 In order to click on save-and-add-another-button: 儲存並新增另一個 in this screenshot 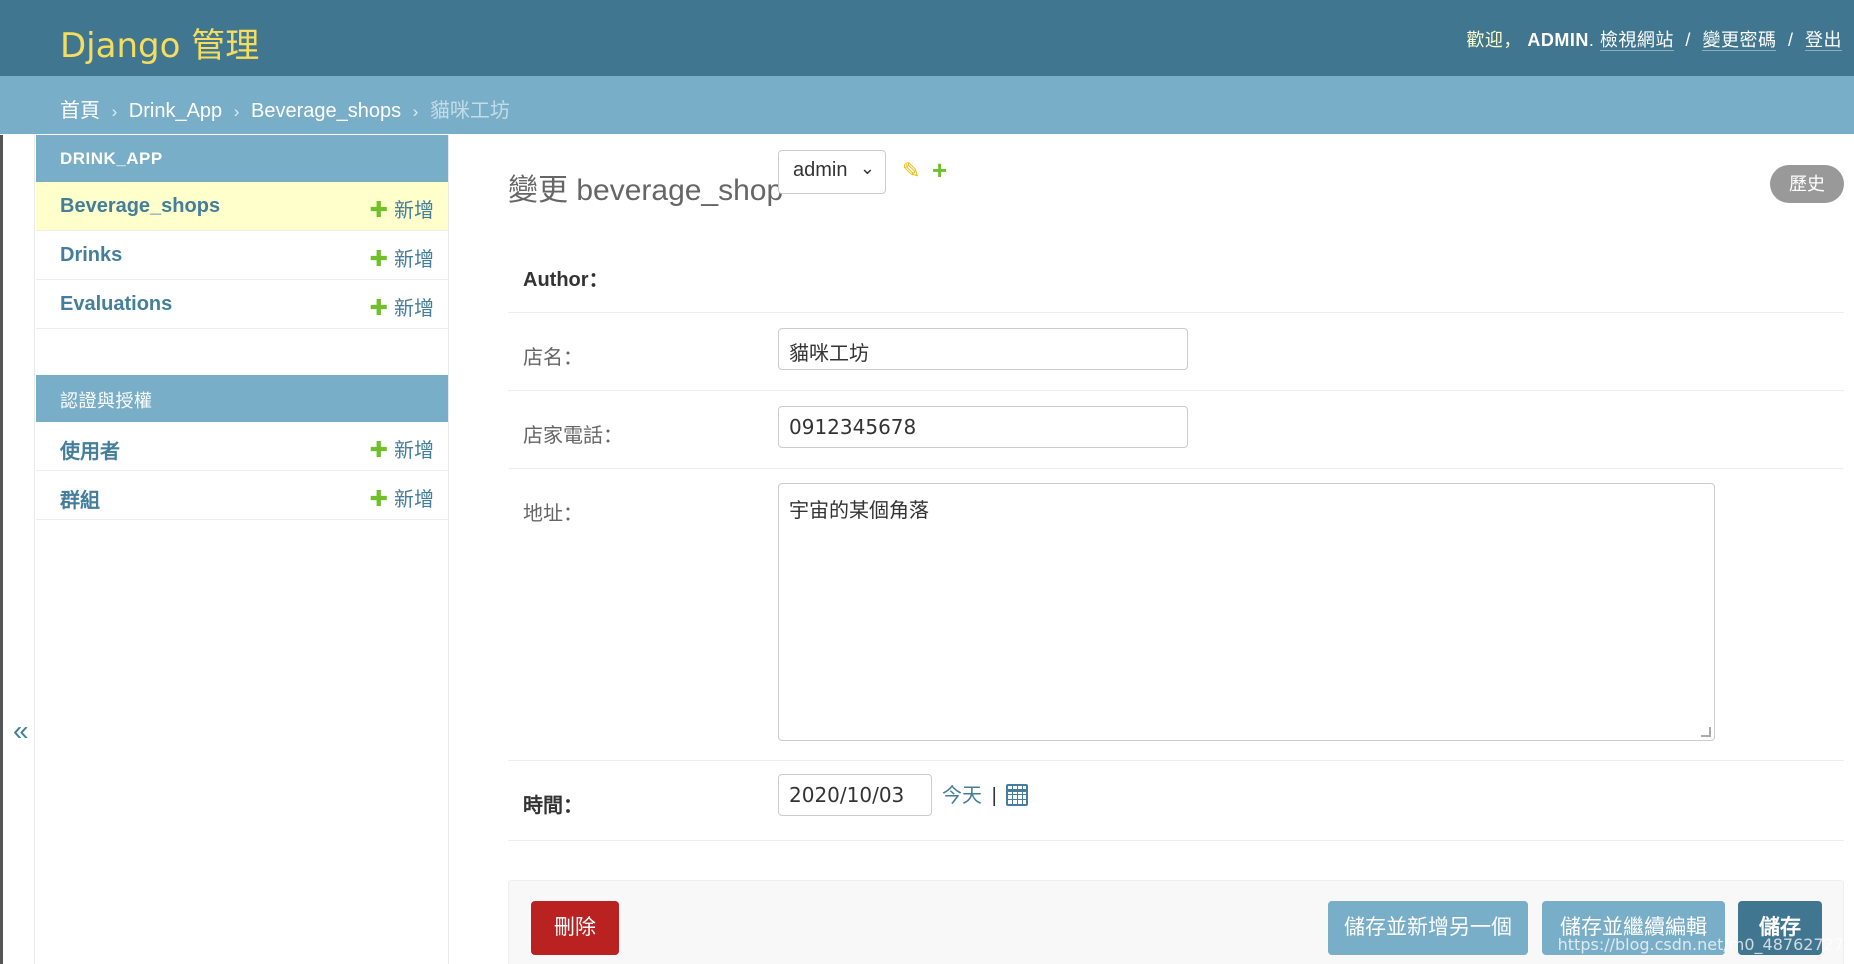, I will do `click(1428, 928)`.